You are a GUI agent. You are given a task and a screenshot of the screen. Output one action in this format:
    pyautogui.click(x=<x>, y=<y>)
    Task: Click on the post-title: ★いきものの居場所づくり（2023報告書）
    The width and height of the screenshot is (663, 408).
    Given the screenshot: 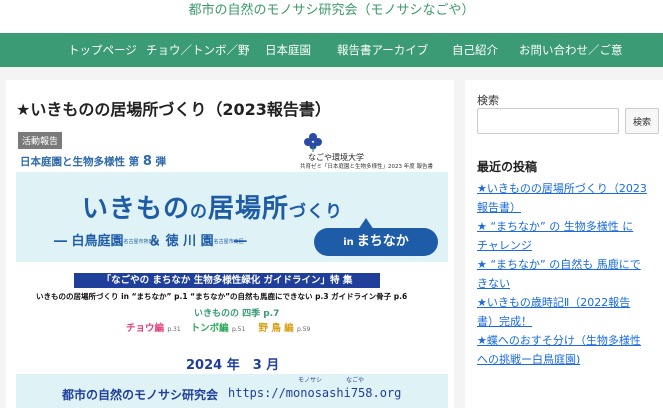 What is the action you would take?
    pyautogui.click(x=173, y=109)
    